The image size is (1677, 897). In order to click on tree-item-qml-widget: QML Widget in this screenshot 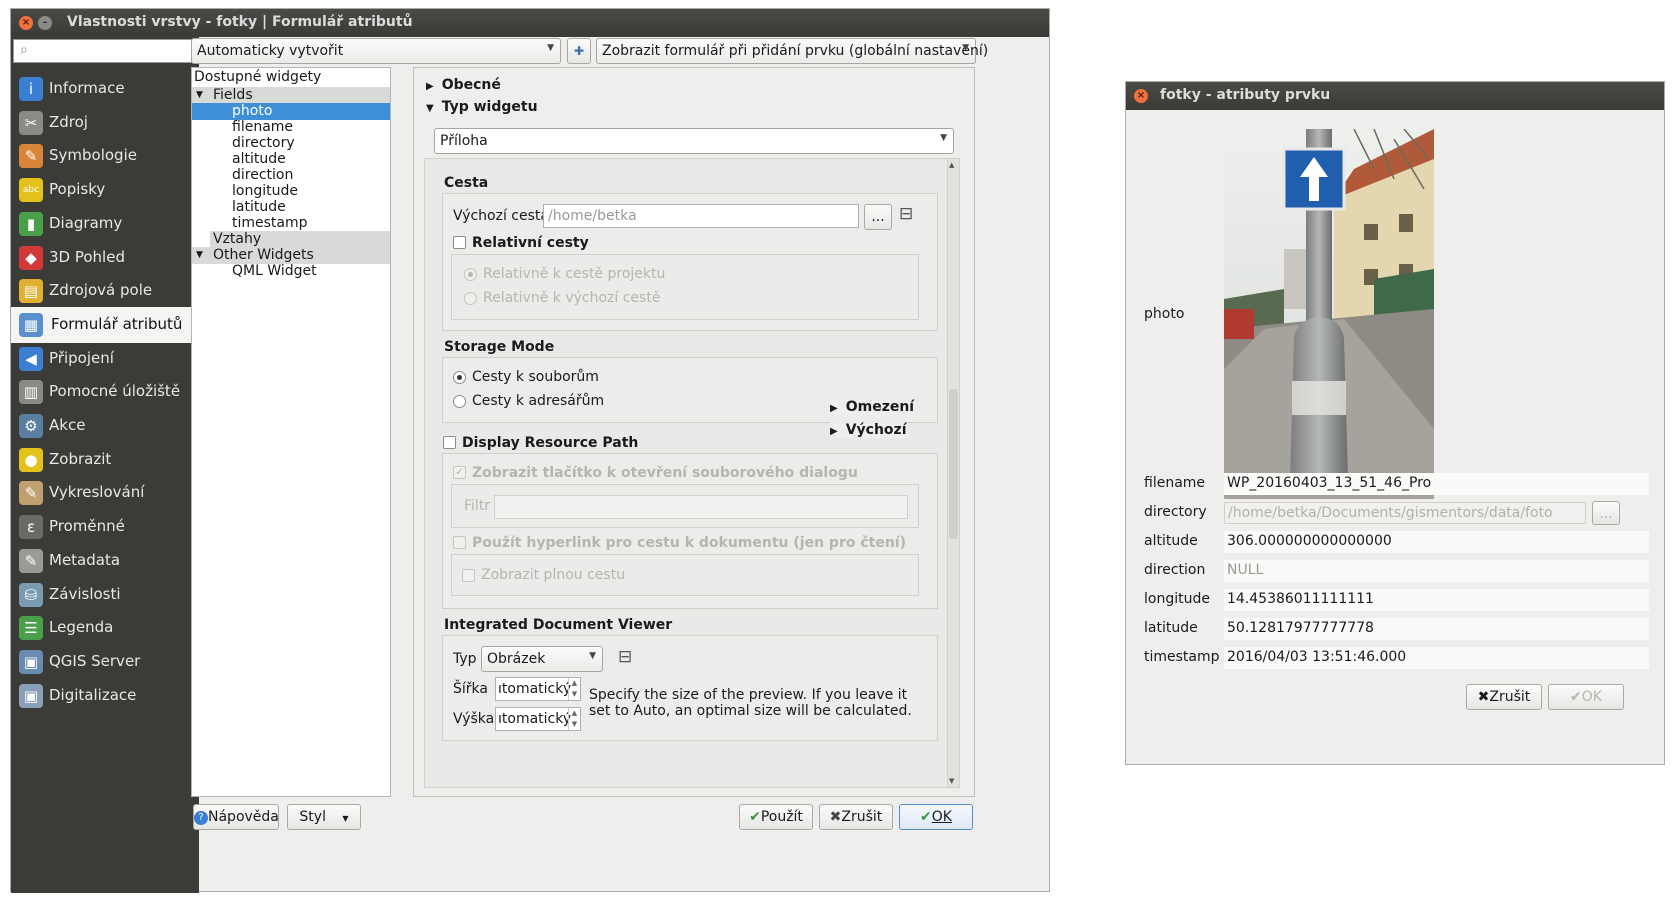, I will do `click(274, 271)`.